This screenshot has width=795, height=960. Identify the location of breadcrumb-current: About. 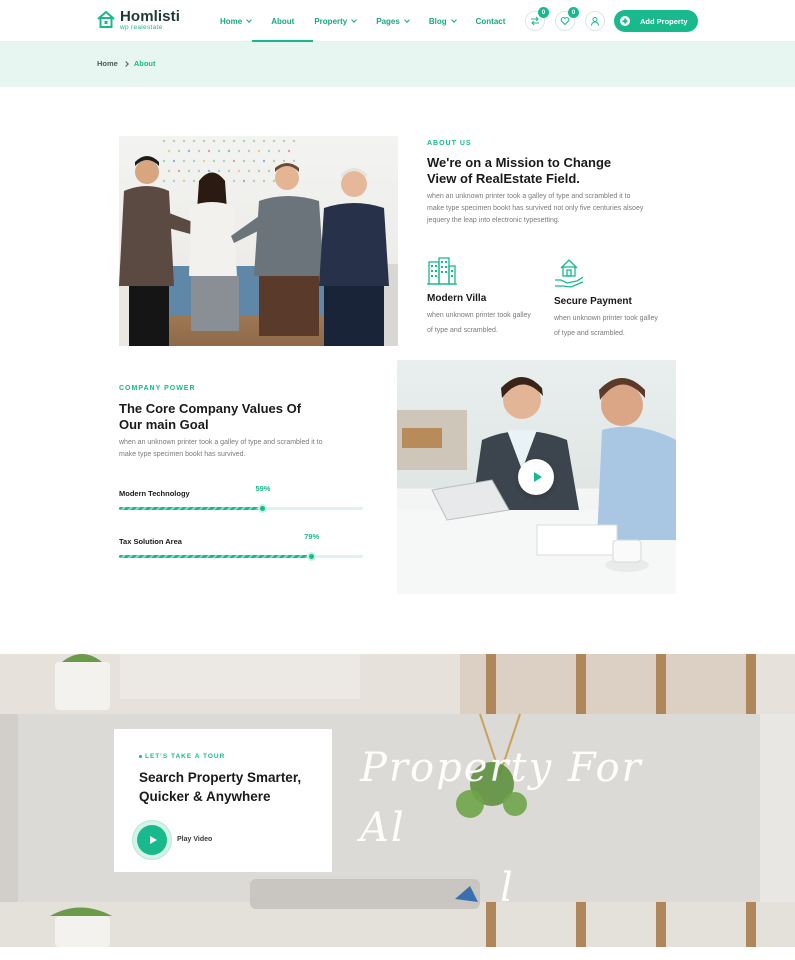
(144, 63).